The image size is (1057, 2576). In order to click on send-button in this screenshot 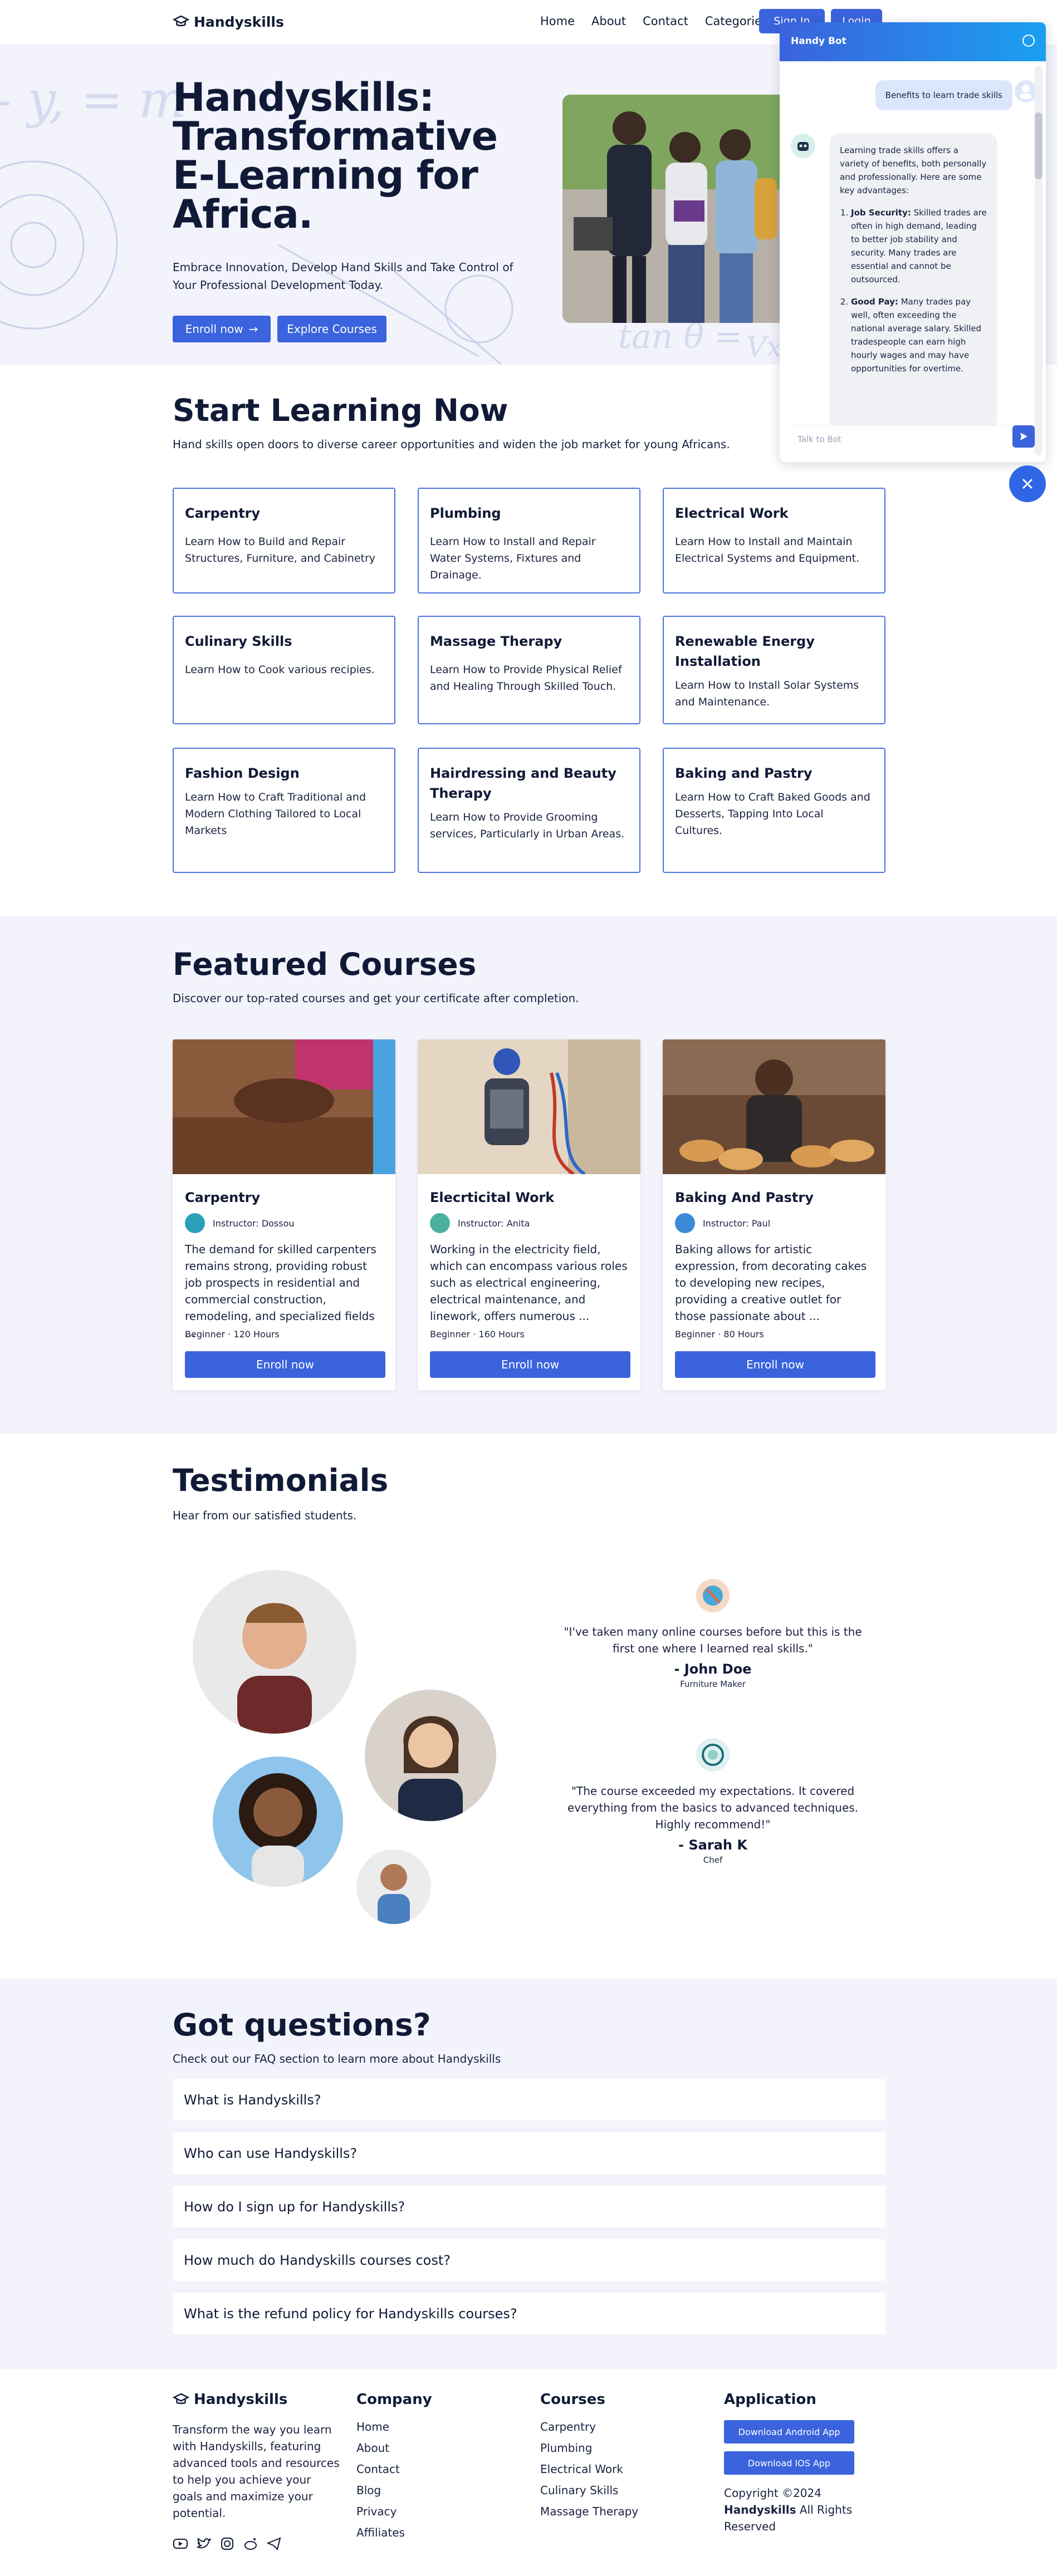, I will do `click(1023, 436)`.